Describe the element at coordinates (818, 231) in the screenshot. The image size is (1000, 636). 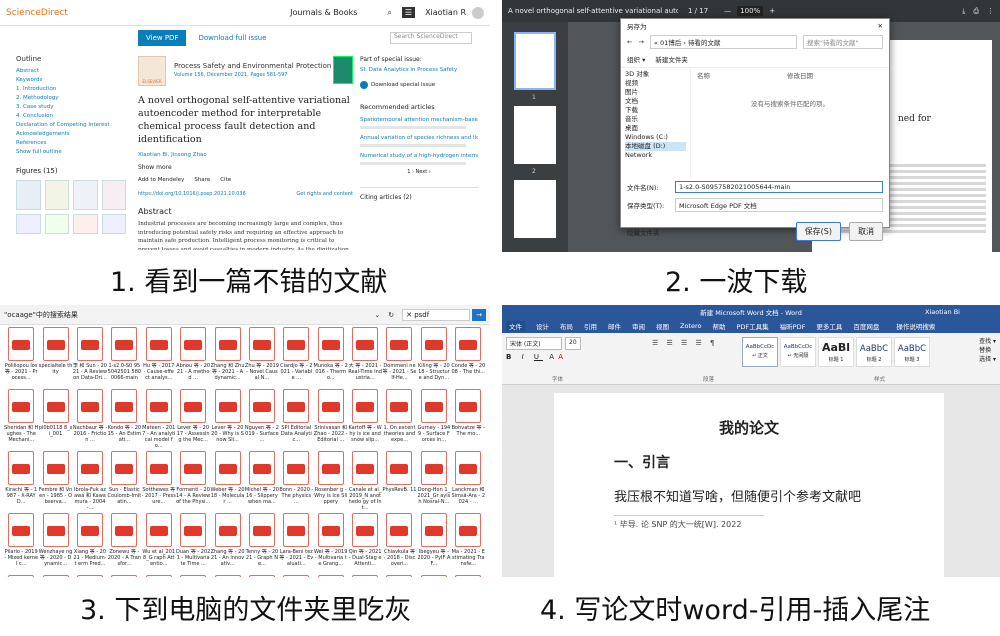
I see `save-button: 保存(S)` at that location.